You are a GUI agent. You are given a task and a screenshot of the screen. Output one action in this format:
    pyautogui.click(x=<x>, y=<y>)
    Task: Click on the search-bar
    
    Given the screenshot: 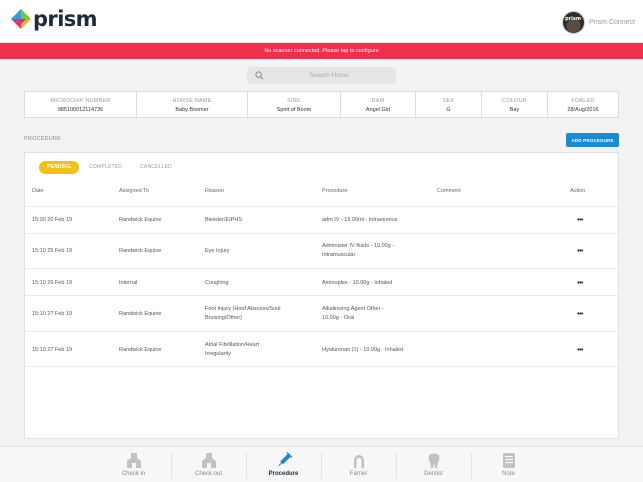 What is the action you would take?
    pyautogui.click(x=321, y=75)
    